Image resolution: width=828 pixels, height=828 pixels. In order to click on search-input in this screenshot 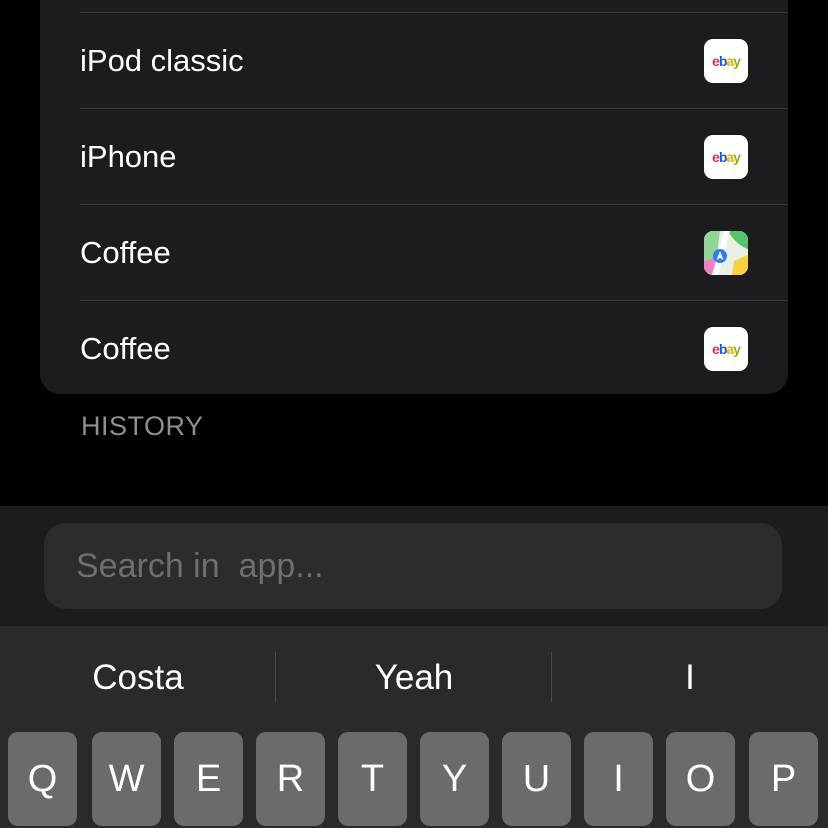, I will do `click(413, 566)`.